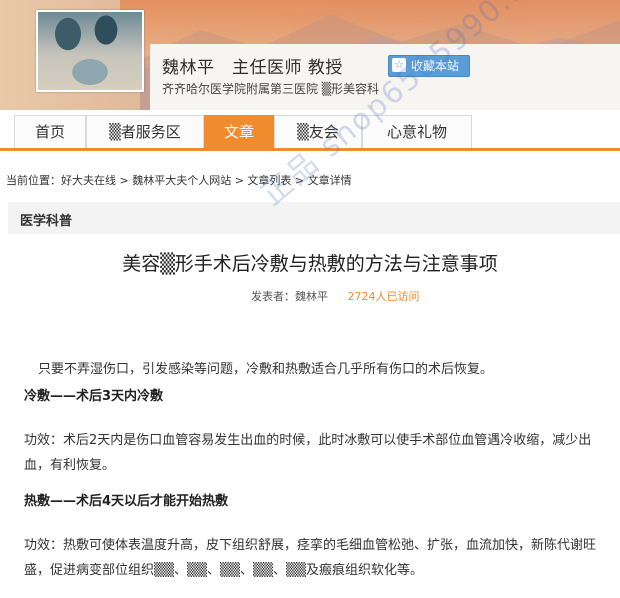 Image resolution: width=620 pixels, height=598 pixels. What do you see at coordinates (271, 89) in the screenshot?
I see `hospital-name: 齐齐哈尔医学院附属第三医院 ▒形美容科` at bounding box center [271, 89].